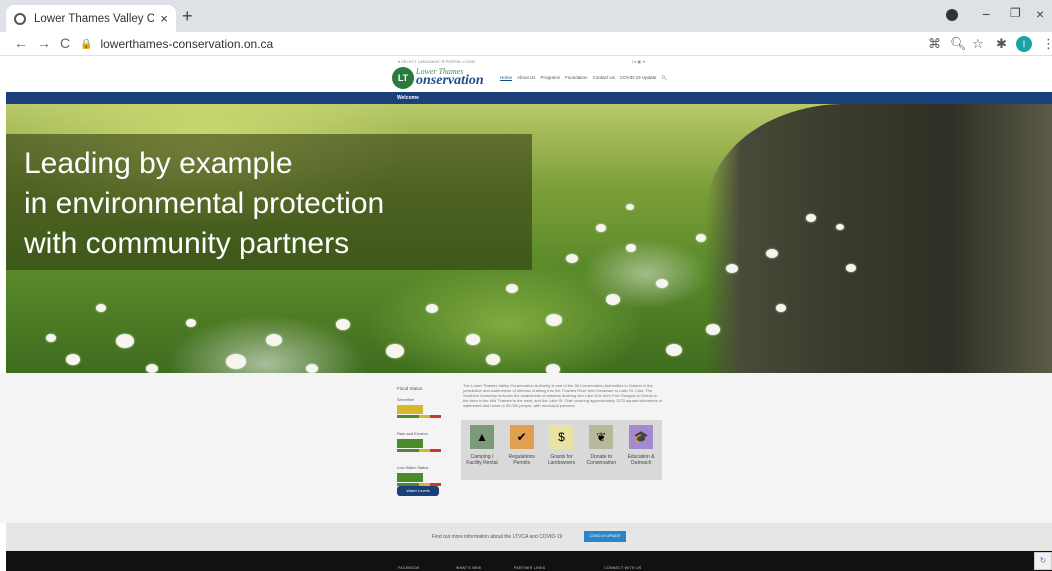  I want to click on leaf-icon: ❦, so click(601, 437).